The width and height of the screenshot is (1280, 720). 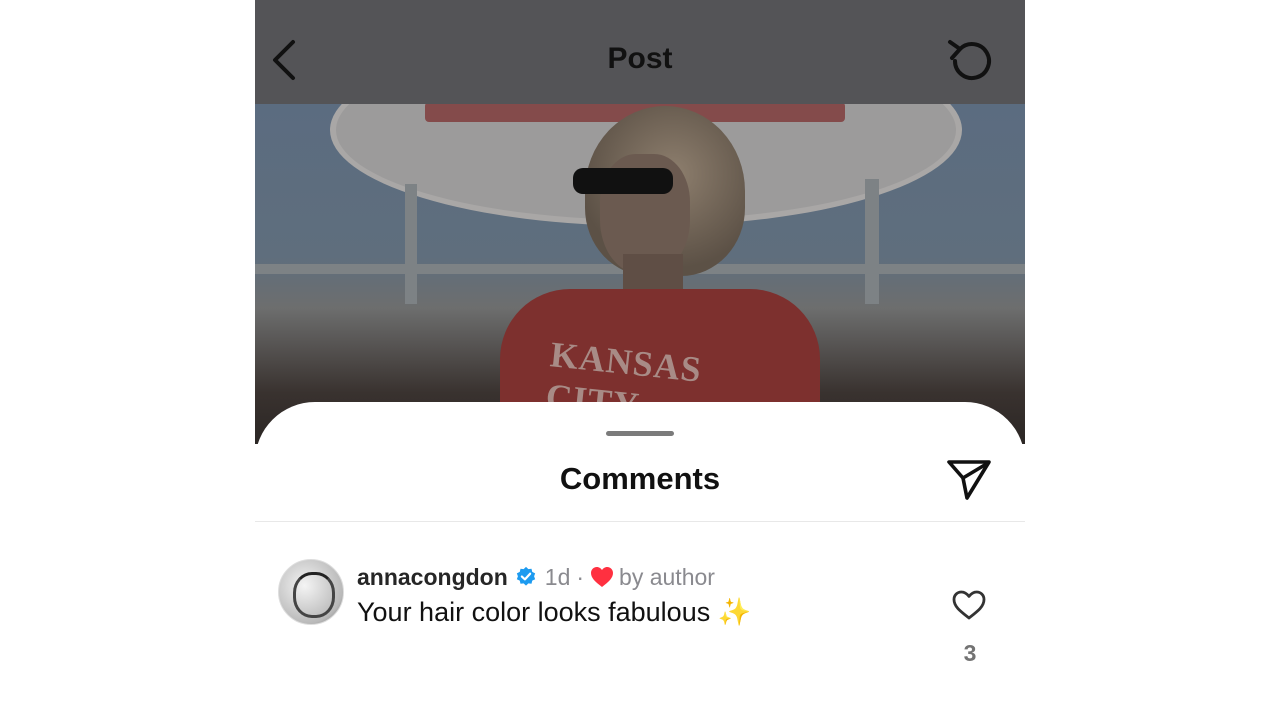 I want to click on comments-title: Comments, so click(x=640, y=478).